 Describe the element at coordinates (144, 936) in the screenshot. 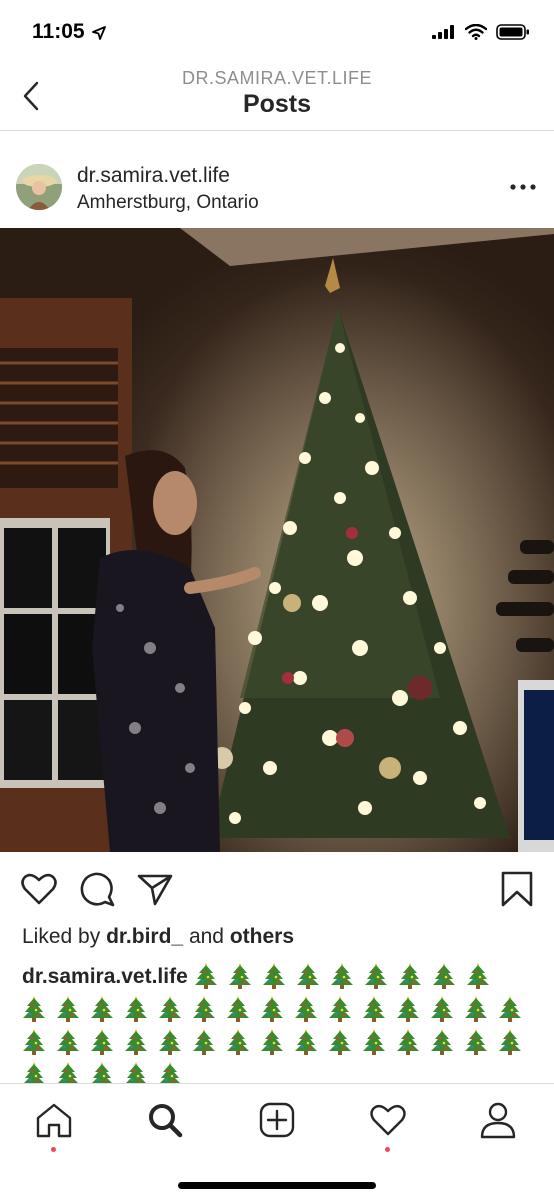

I see `liked-by-user: dr.bird_` at that location.